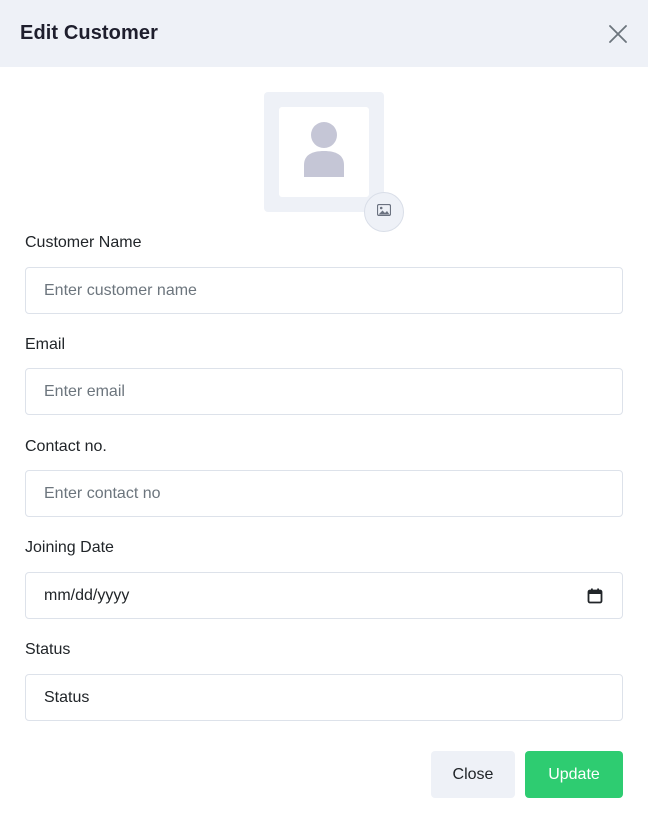 Image resolution: width=648 pixels, height=824 pixels. Describe the element at coordinates (45, 344) in the screenshot. I see `email-label: Email` at that location.